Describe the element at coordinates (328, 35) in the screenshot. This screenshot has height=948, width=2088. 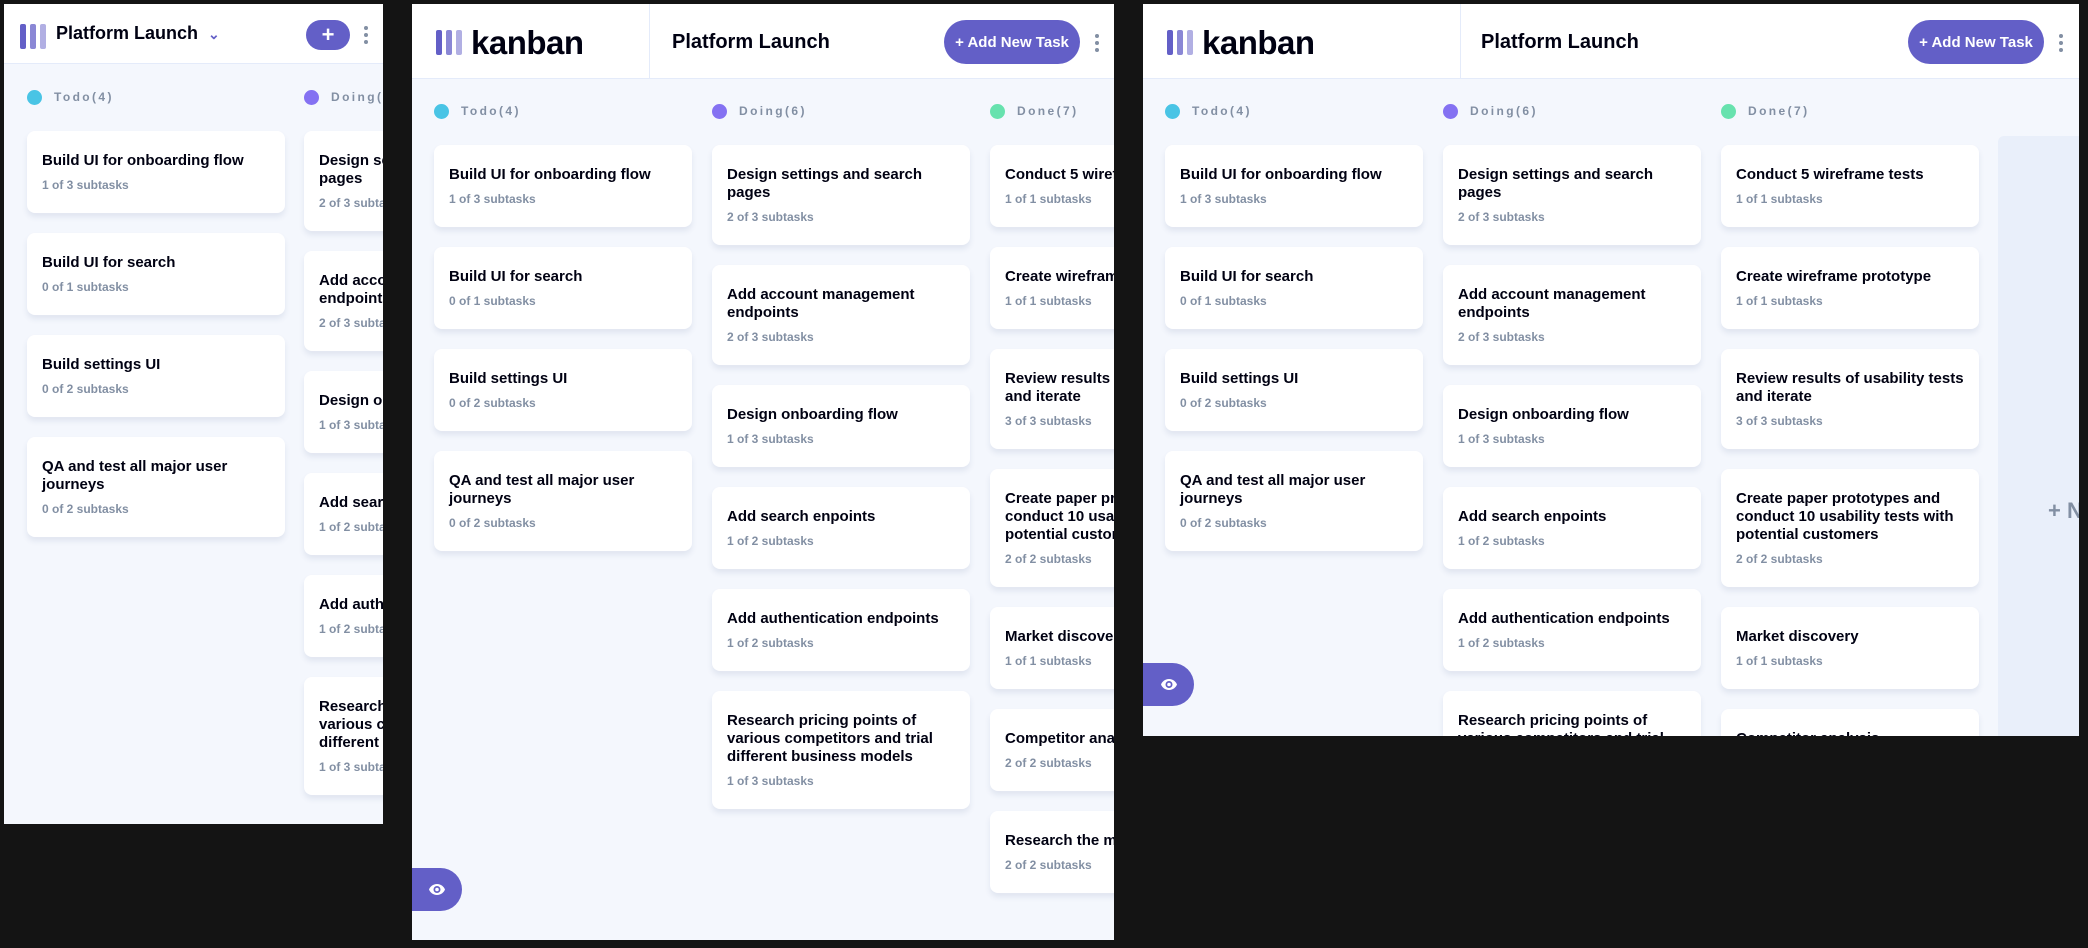
I see `add-task-button: +` at that location.